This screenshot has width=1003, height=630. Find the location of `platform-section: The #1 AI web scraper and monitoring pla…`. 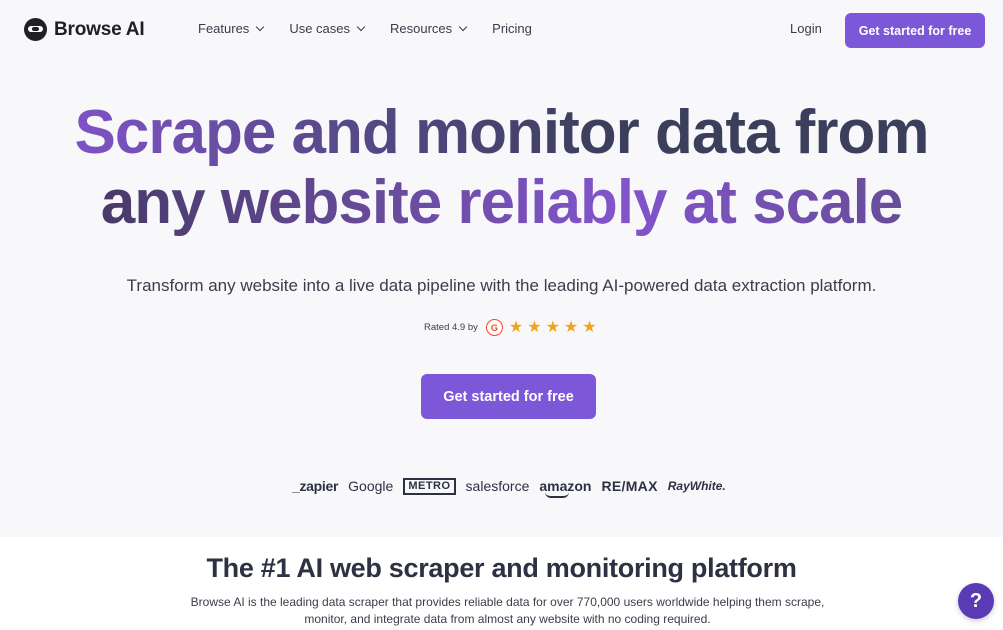

platform-section: The #1 AI web scraper and monitoring pla… is located at coordinates (501, 583).